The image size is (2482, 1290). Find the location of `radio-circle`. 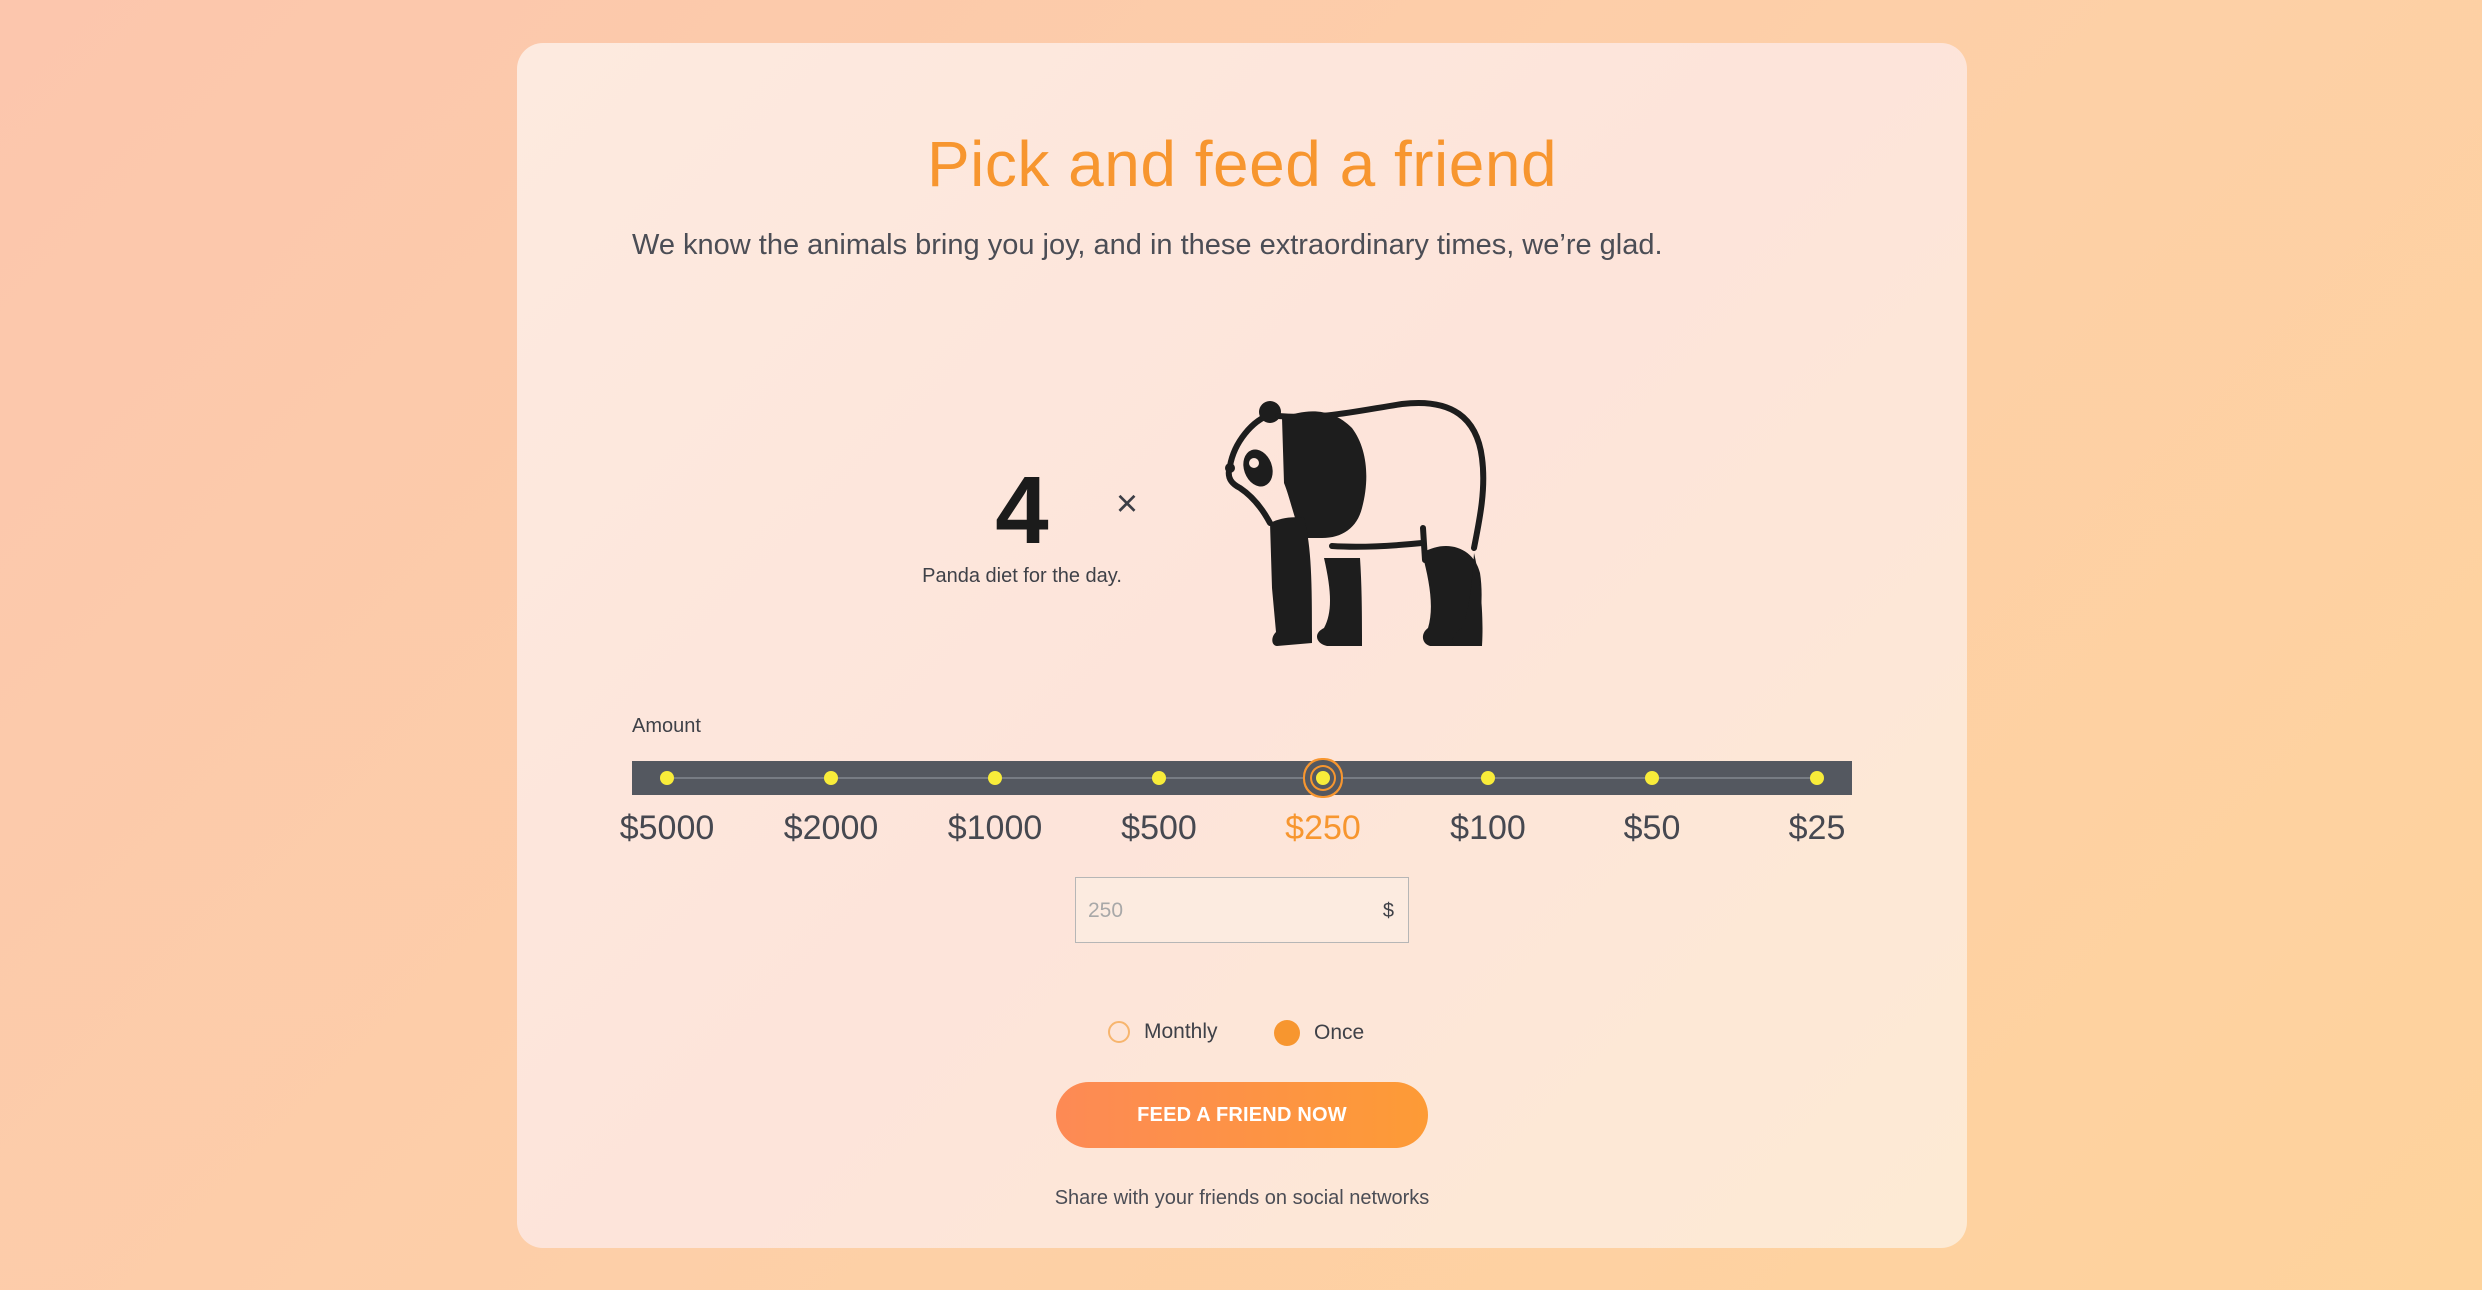

radio-circle is located at coordinates (1119, 1032).